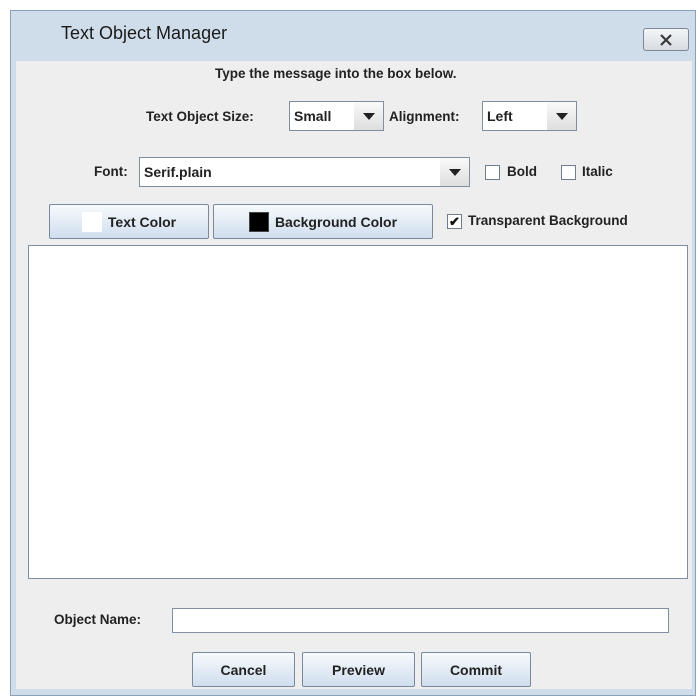 This screenshot has width=698, height=698. I want to click on bold-label: Bold, so click(522, 171).